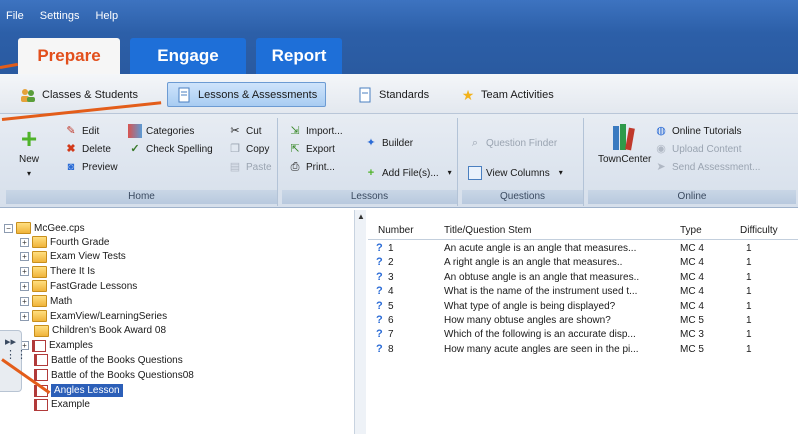 Image resolution: width=798 pixels, height=434 pixels. I want to click on subtab-standards: Standards, so click(393, 94).